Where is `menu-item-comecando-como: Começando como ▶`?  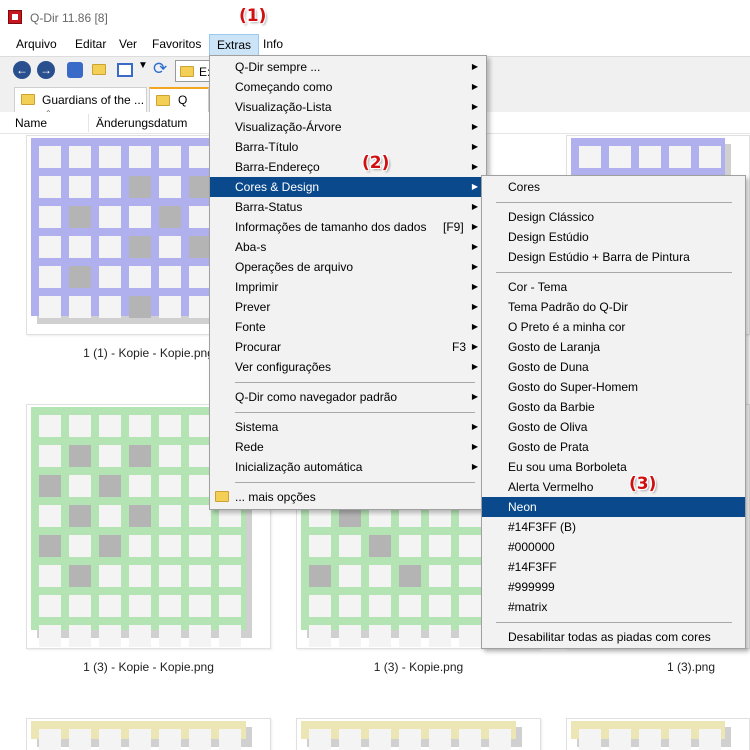 menu-item-comecando-como: Começando como ▶ is located at coordinates (348, 87).